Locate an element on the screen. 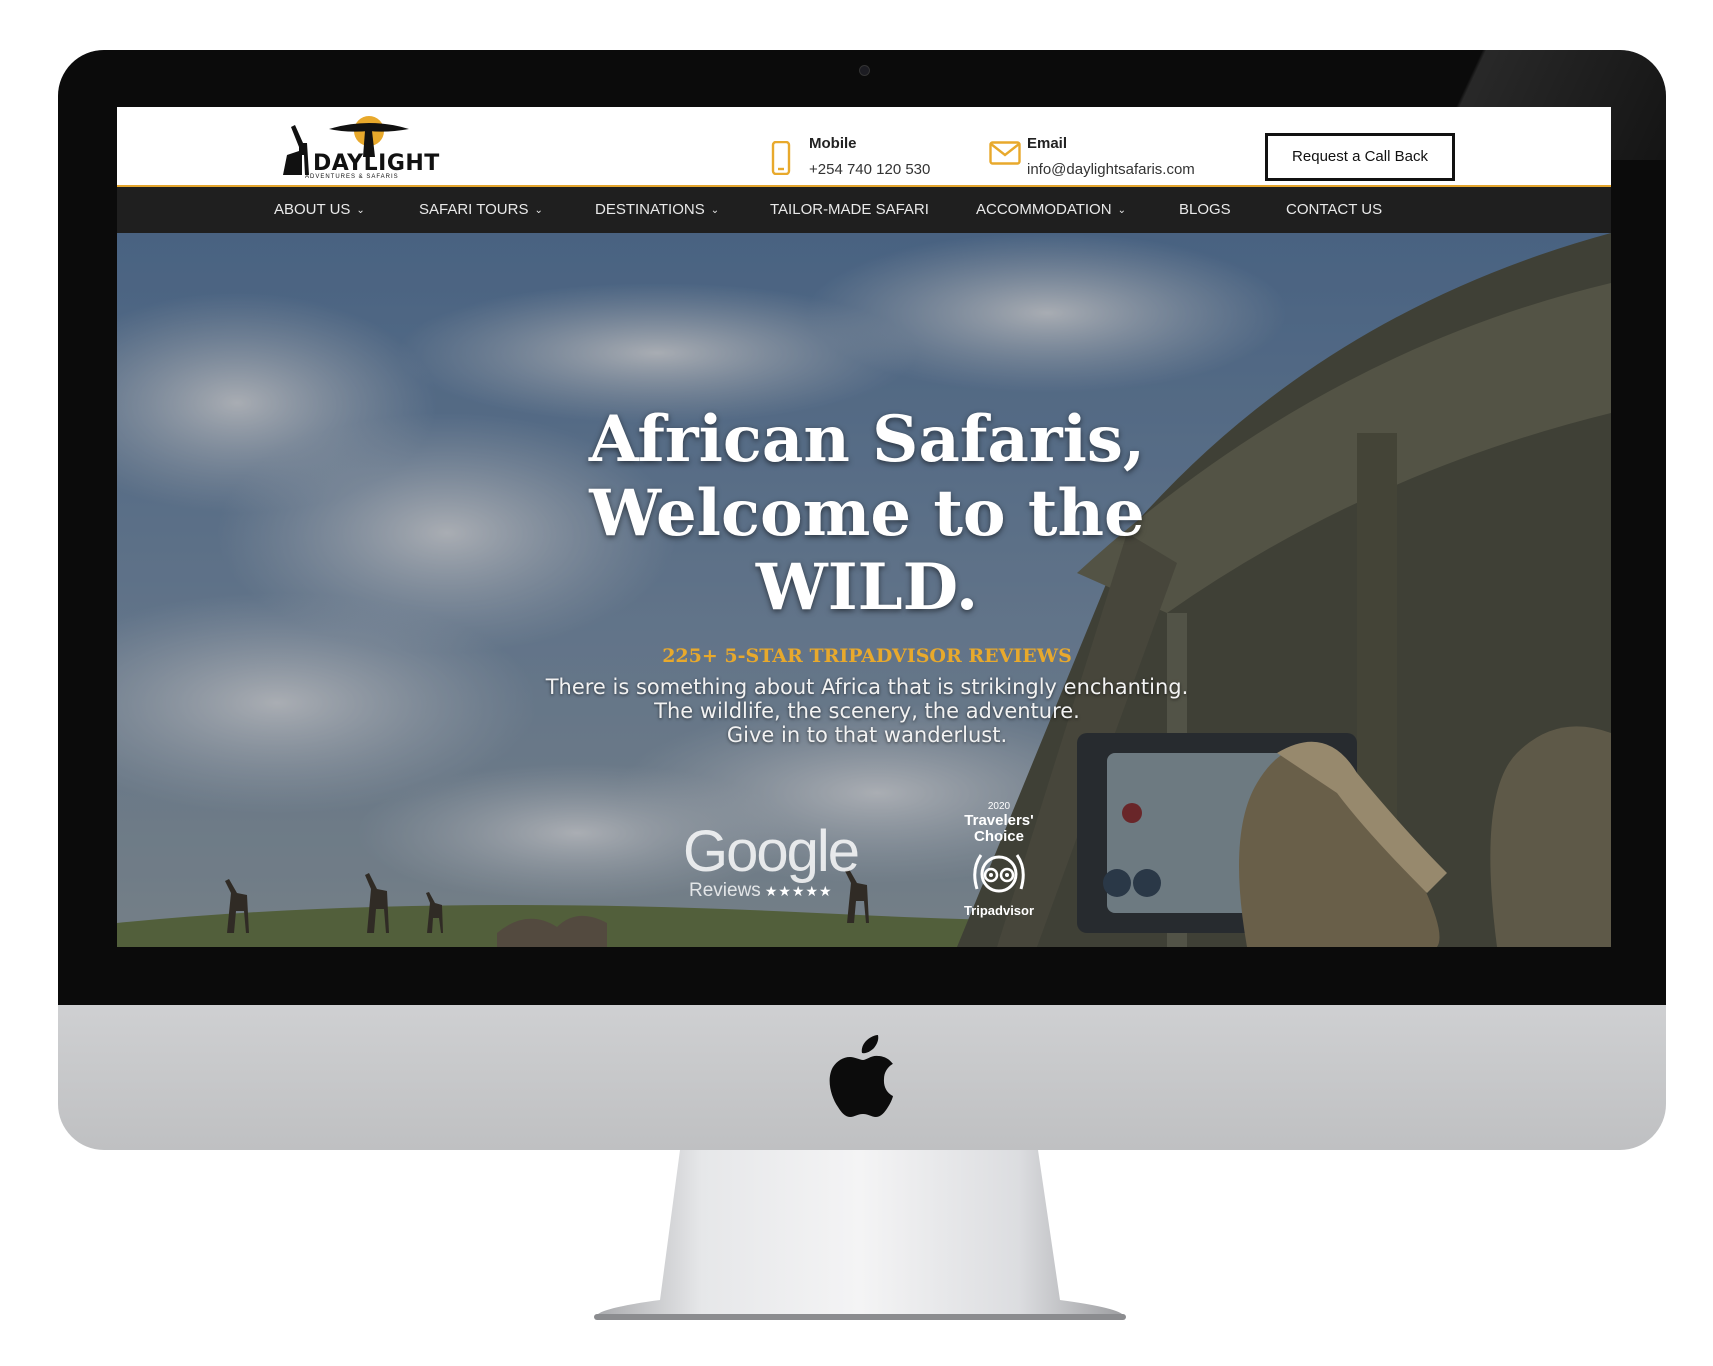 The width and height of the screenshot is (1713, 1366). nav-contact-us: CONTACT US is located at coordinates (1334, 210).